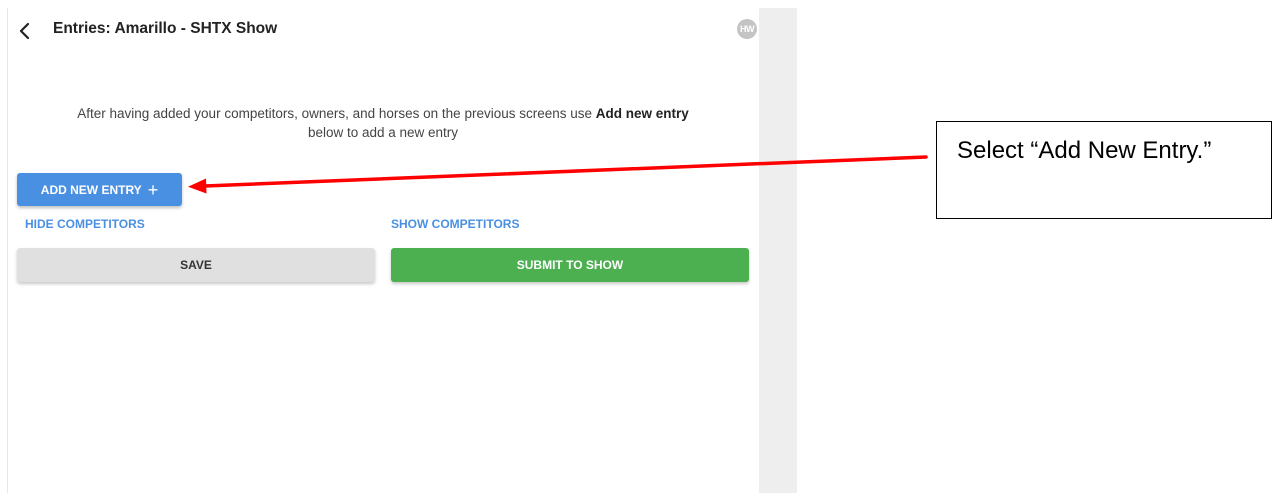 The image size is (1274, 493). I want to click on submit-to-show-button: SUBMIT TO SHOW, so click(570, 265).